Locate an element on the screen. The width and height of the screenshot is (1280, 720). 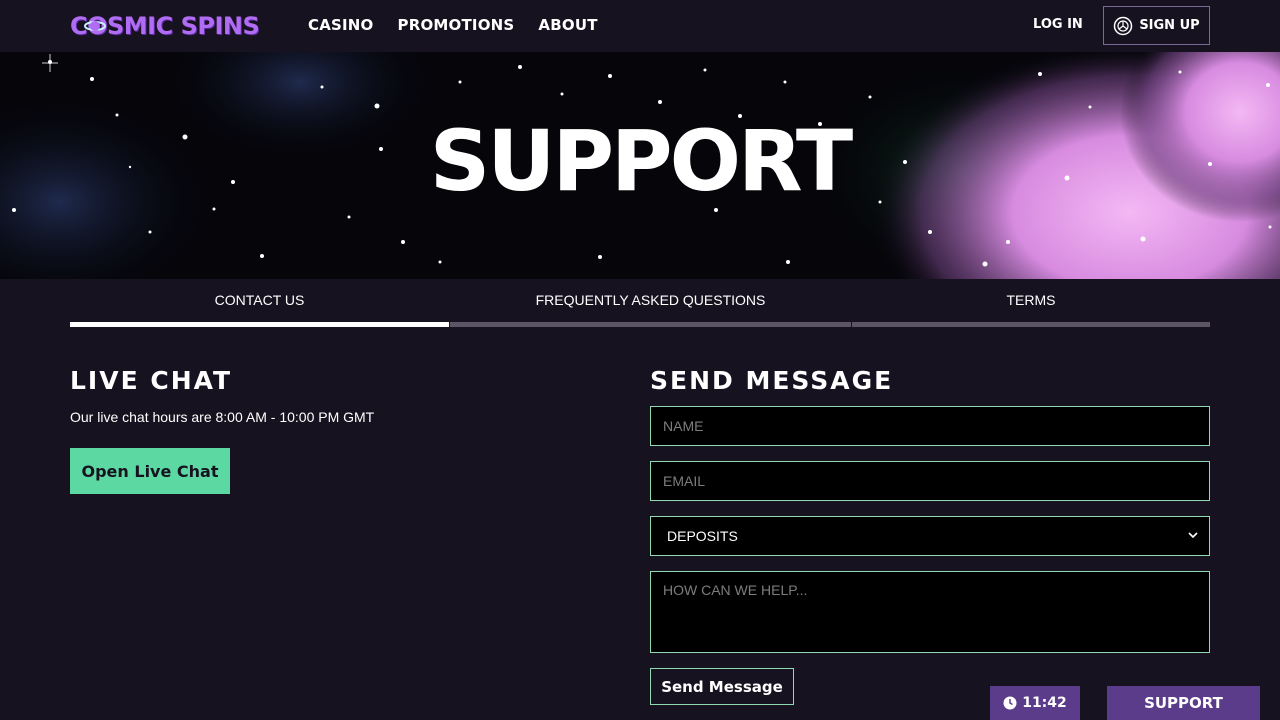
nav-casino: CASINO is located at coordinates (341, 25).